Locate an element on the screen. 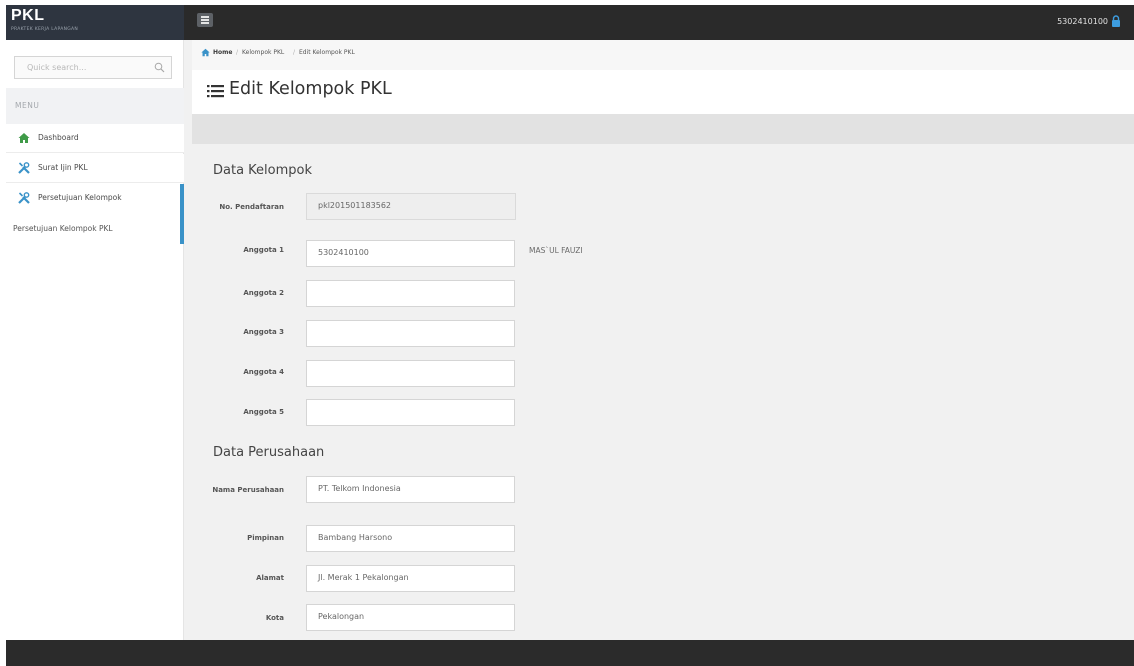 This screenshot has height=666, width=1134. breadcrumb: Home / Kelompok PKL / Edit Kelompok PKL is located at coordinates (663, 55).